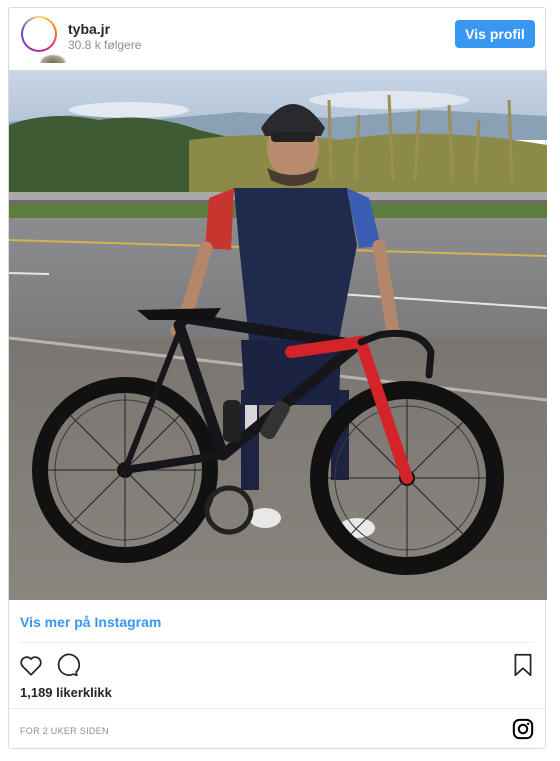 The height and width of the screenshot is (761, 560). What do you see at coordinates (523, 729) in the screenshot?
I see `instagram-icon` at bounding box center [523, 729].